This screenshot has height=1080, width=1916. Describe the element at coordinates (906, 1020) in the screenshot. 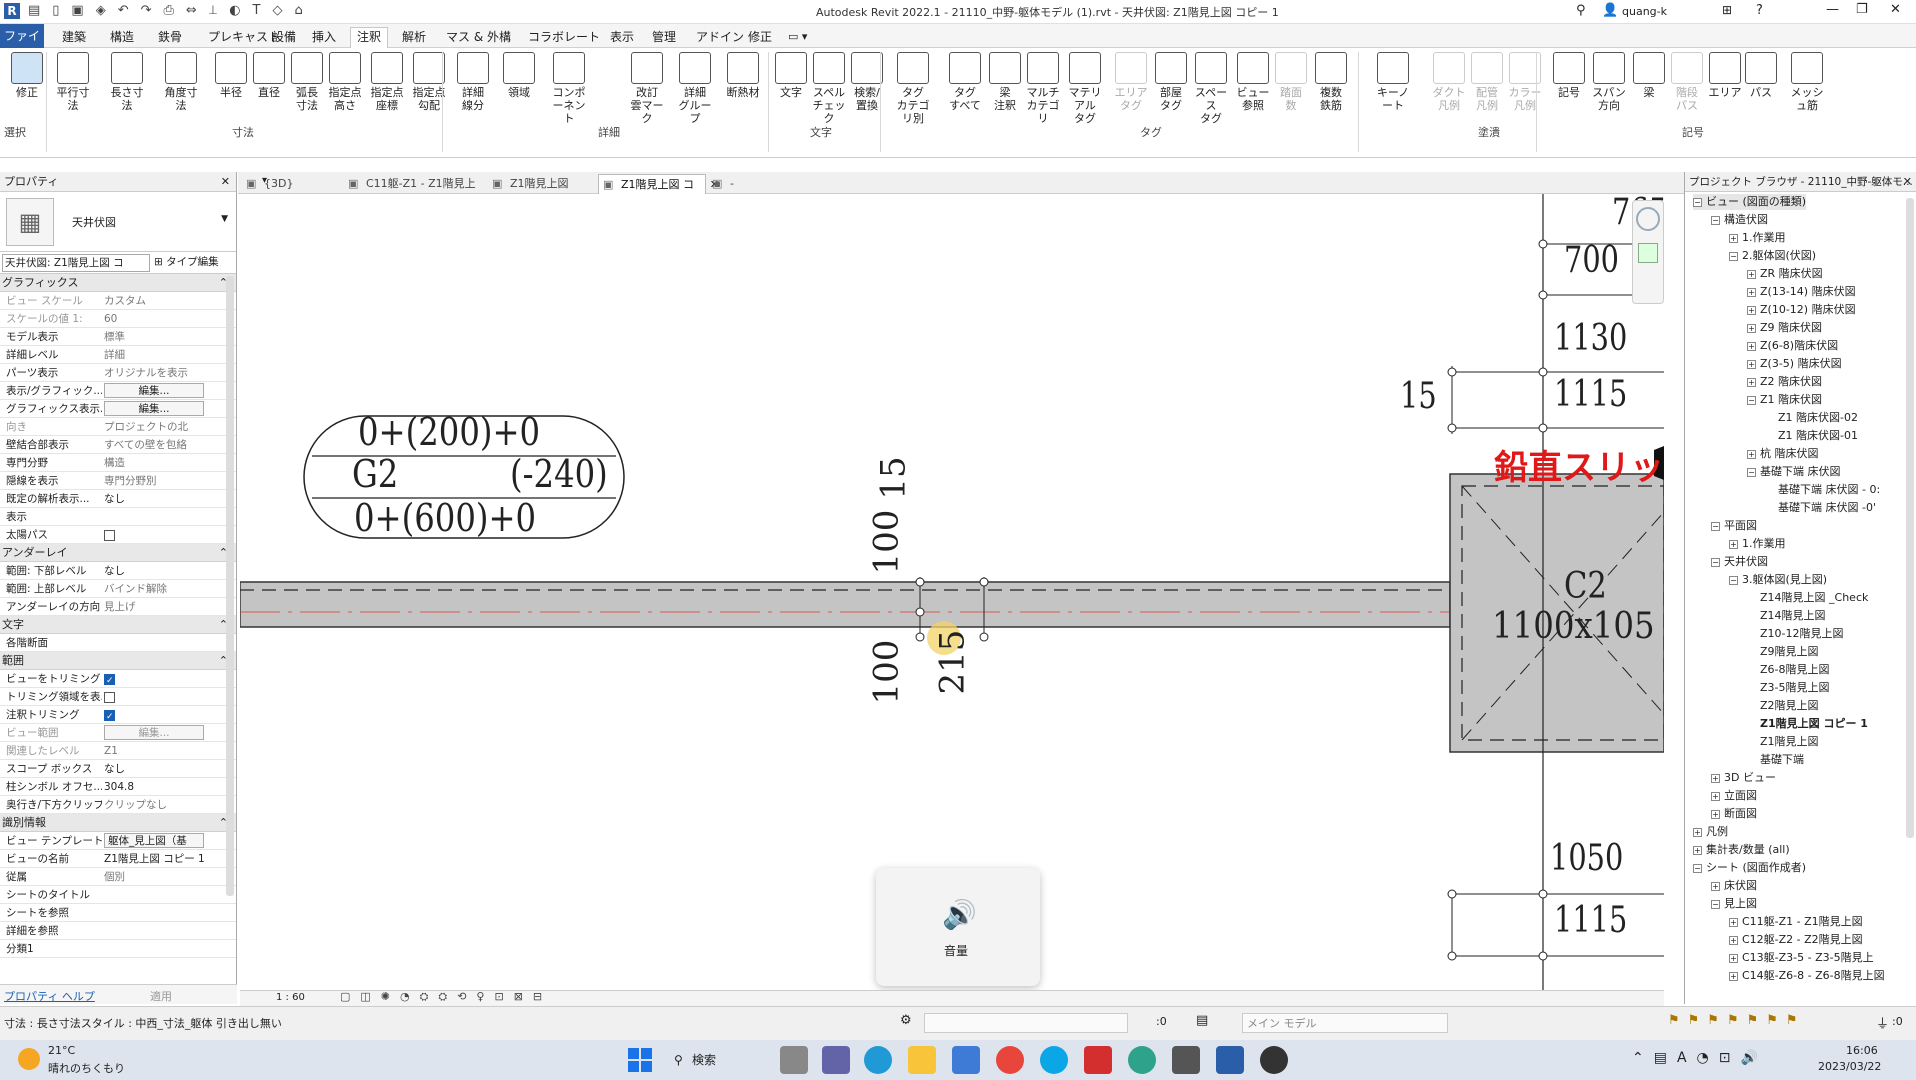

I see `worksets-icon: ⚙` at that location.